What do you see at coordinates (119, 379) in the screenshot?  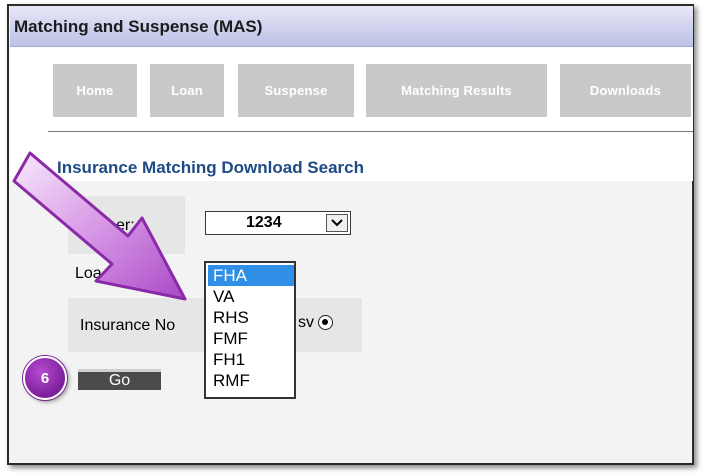 I see `go-button: Go` at bounding box center [119, 379].